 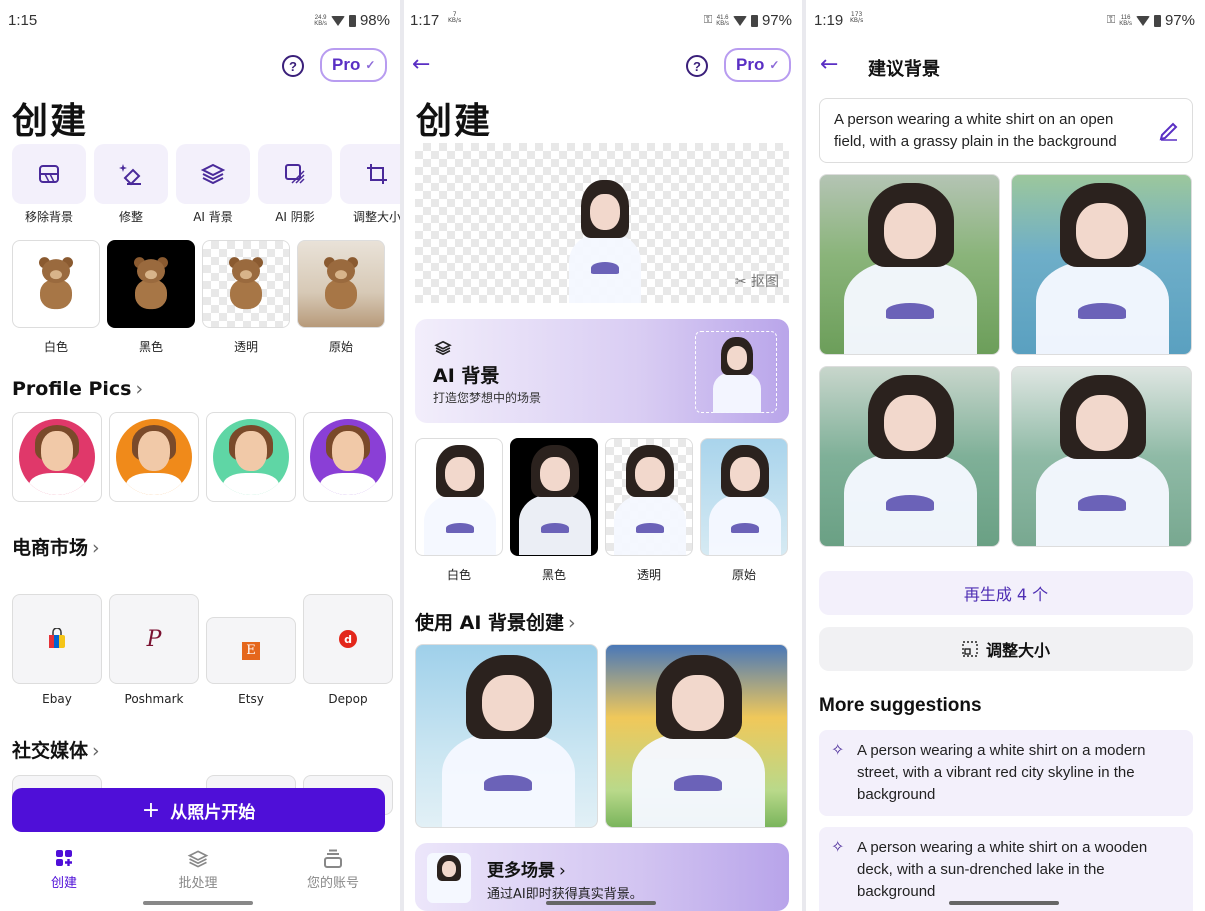 I want to click on section-social-media: 社交媒体 ›, so click(x=56, y=749).